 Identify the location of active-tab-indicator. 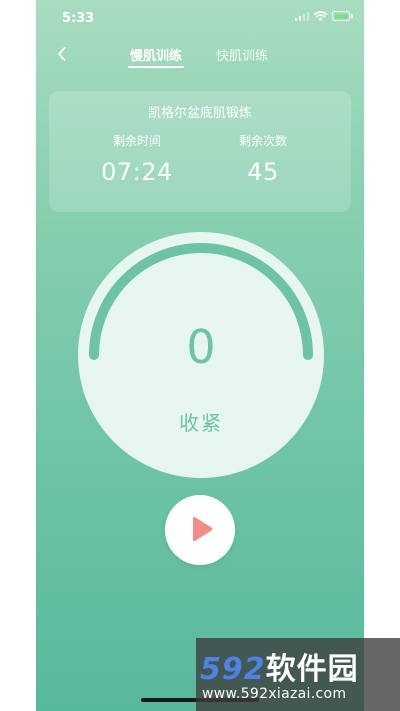
(156, 67).